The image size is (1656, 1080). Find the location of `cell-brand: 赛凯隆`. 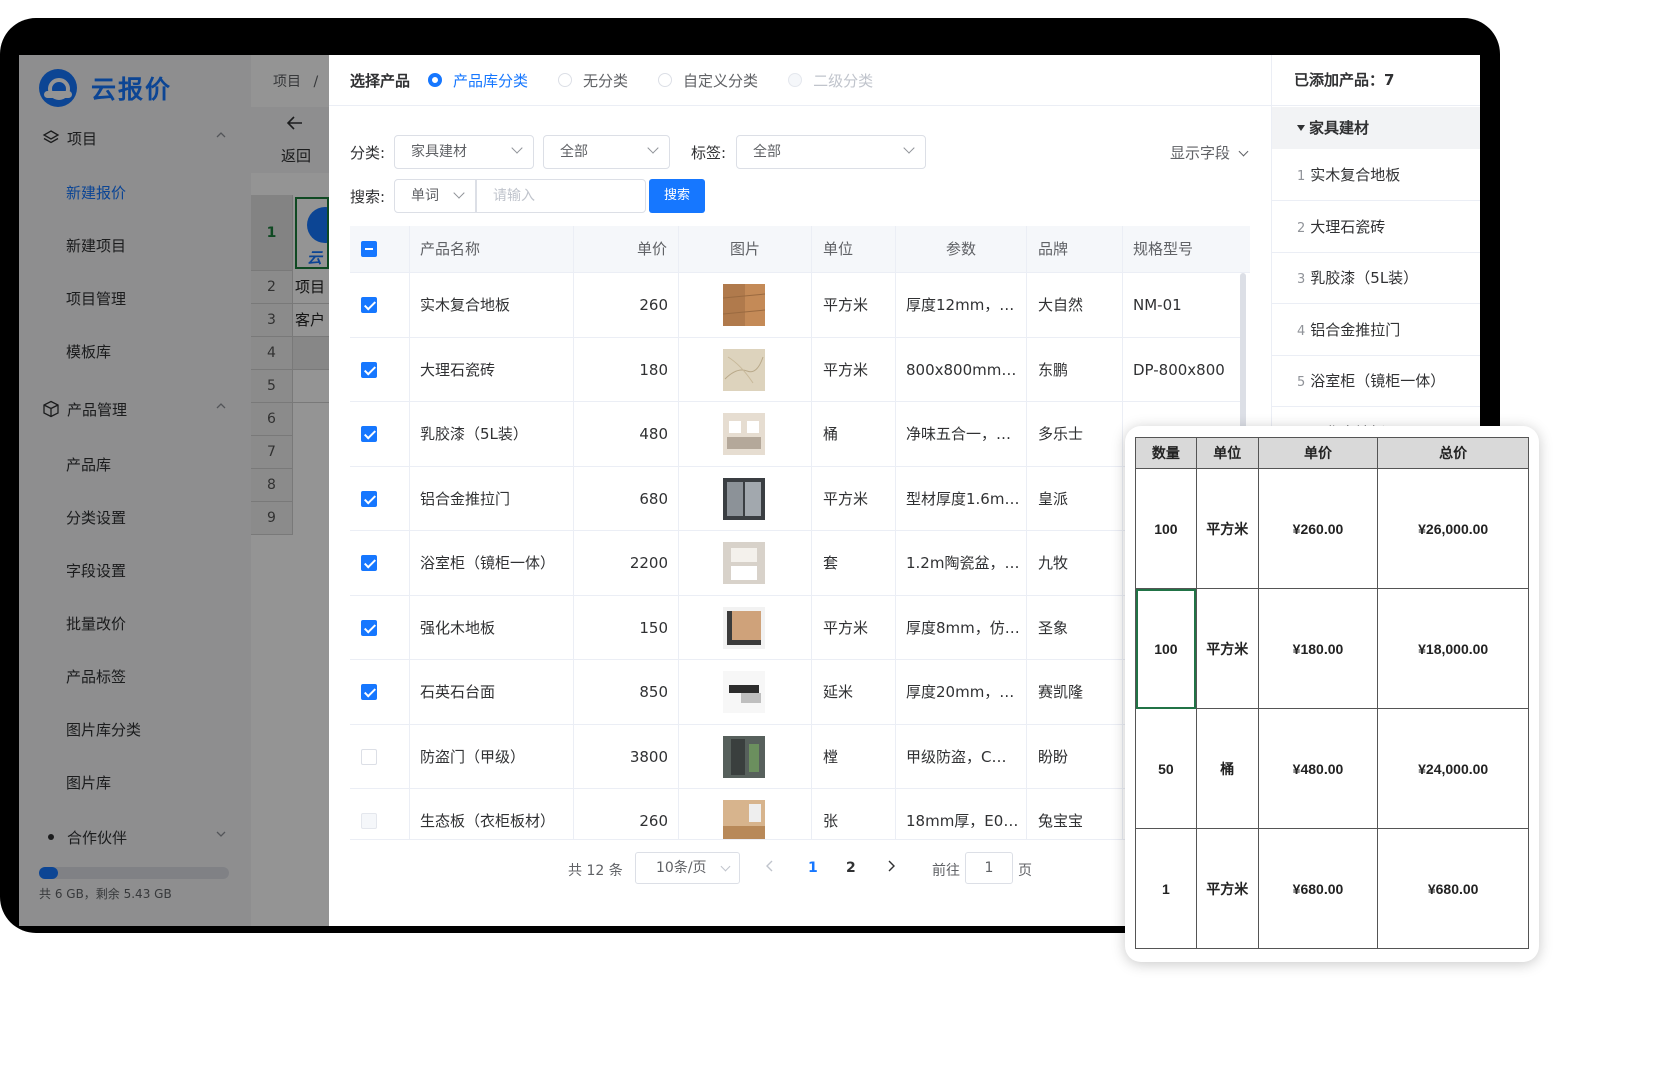

cell-brand: 赛凯隆 is located at coordinates (1061, 692).